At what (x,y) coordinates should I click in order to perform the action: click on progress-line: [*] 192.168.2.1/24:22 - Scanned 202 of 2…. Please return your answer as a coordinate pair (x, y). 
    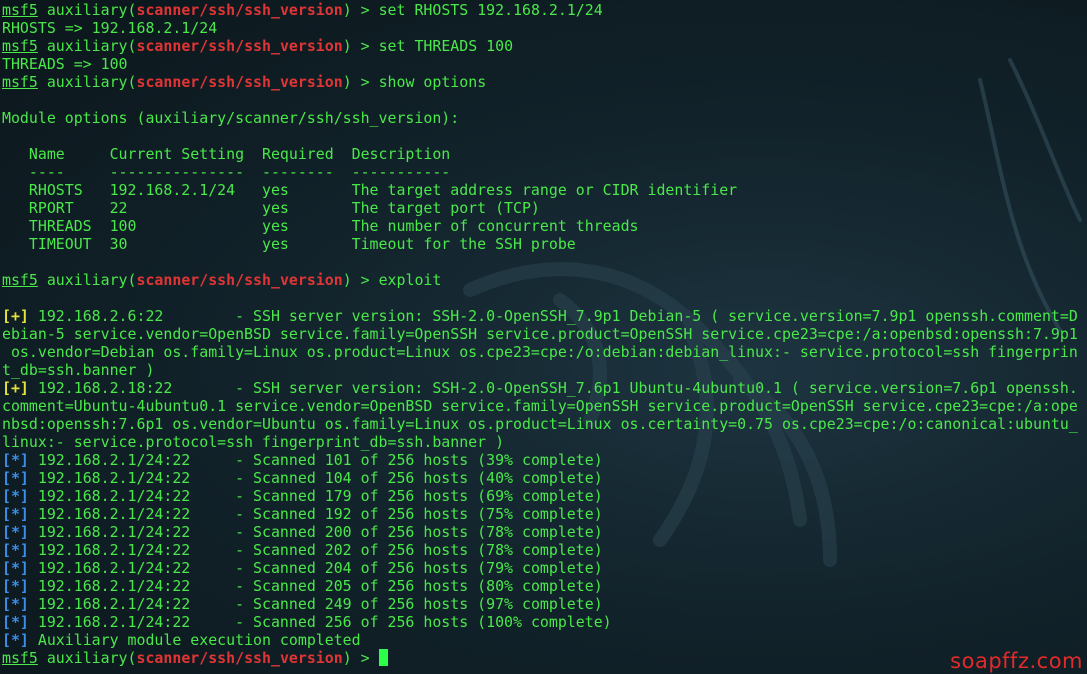
    Looking at the image, I should click on (543, 550).